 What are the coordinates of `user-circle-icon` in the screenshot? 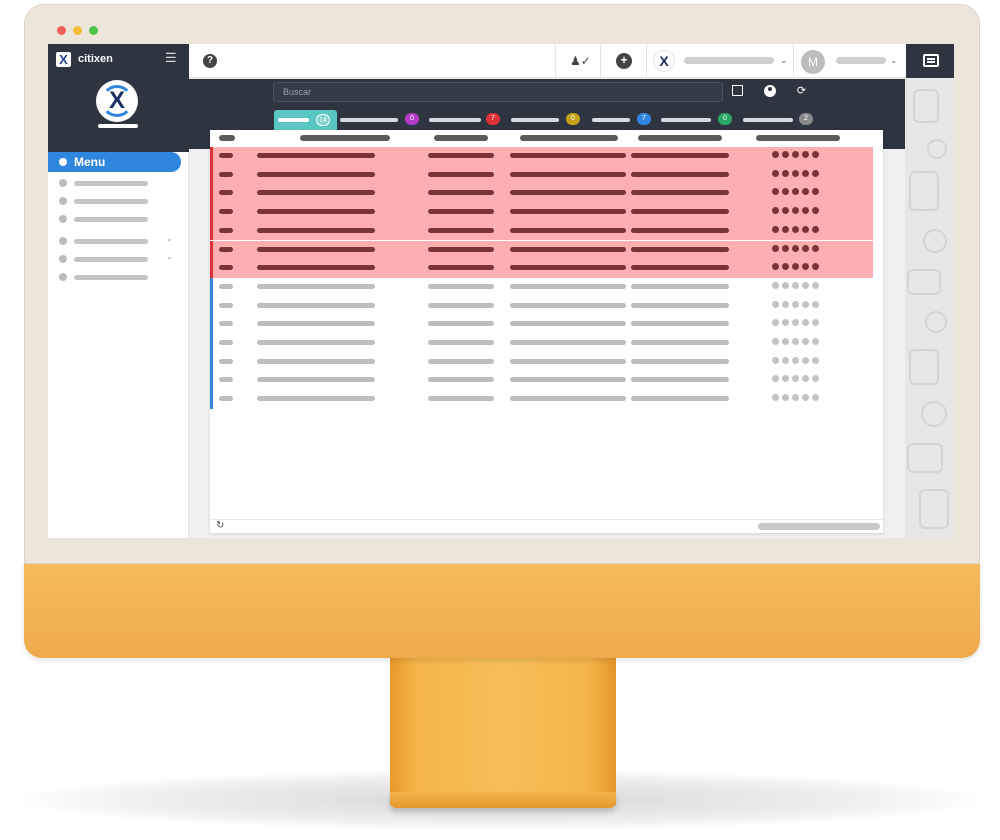 It's located at (770, 91).